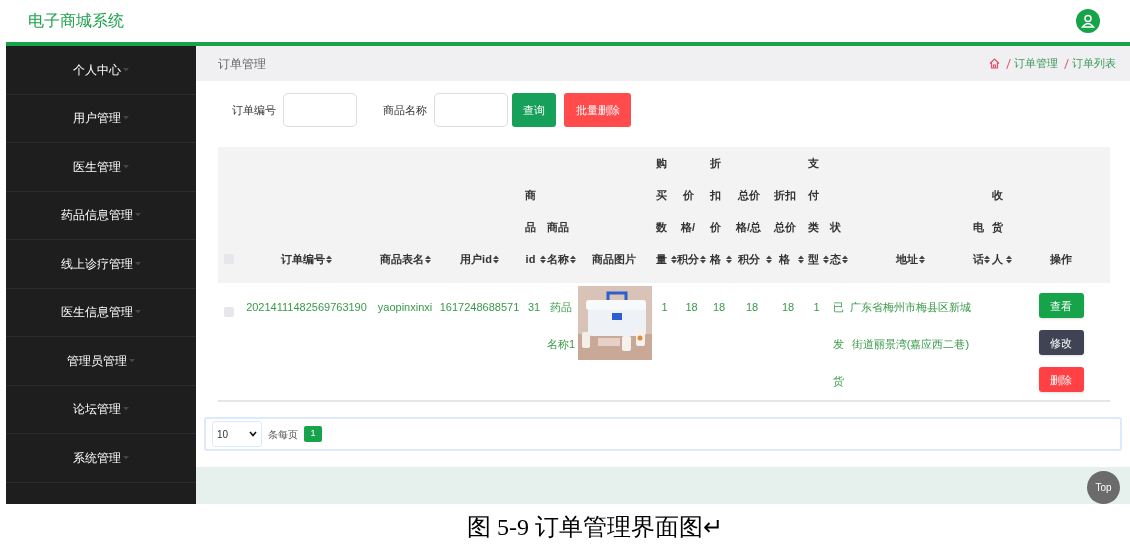 The height and width of the screenshot is (550, 1130). Describe the element at coordinates (253, 434) in the screenshot. I see `chevron-down-icon` at that location.